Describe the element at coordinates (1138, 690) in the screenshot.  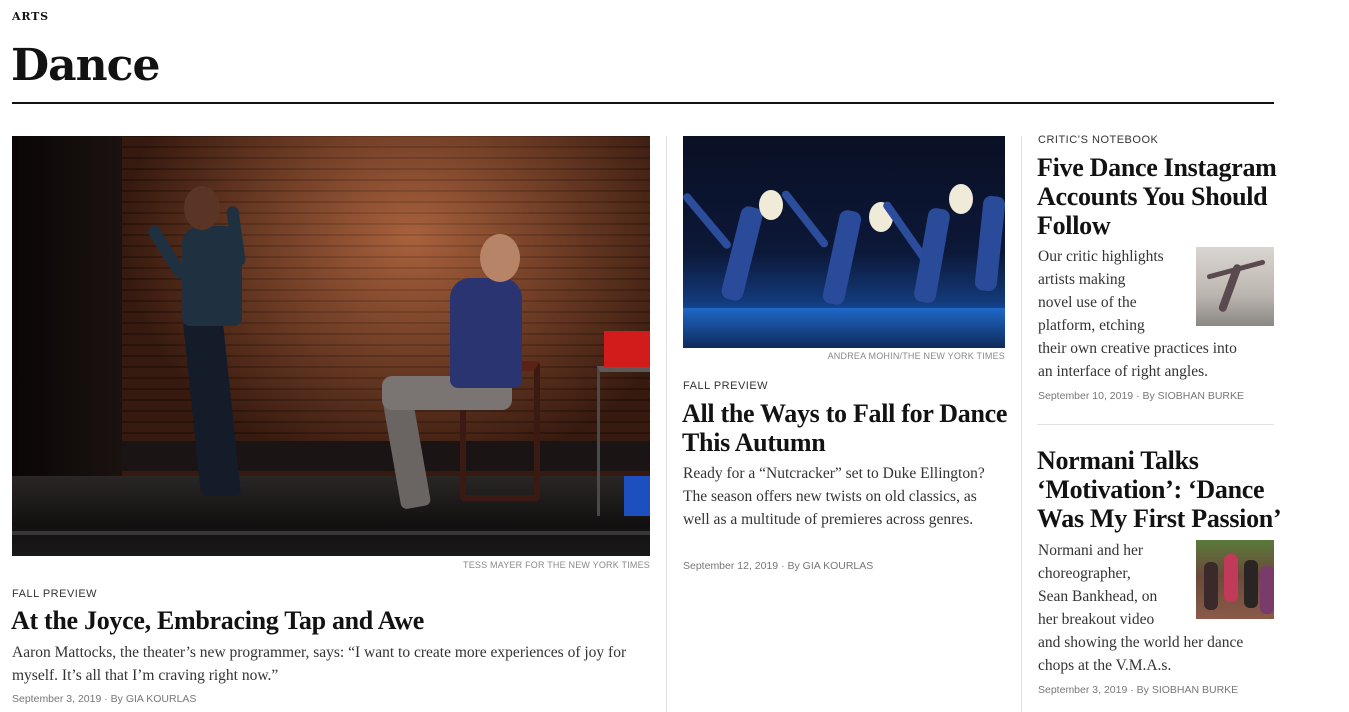
I see `article-byline: September 3, 2019 · By SIOBHAN BURKE` at that location.